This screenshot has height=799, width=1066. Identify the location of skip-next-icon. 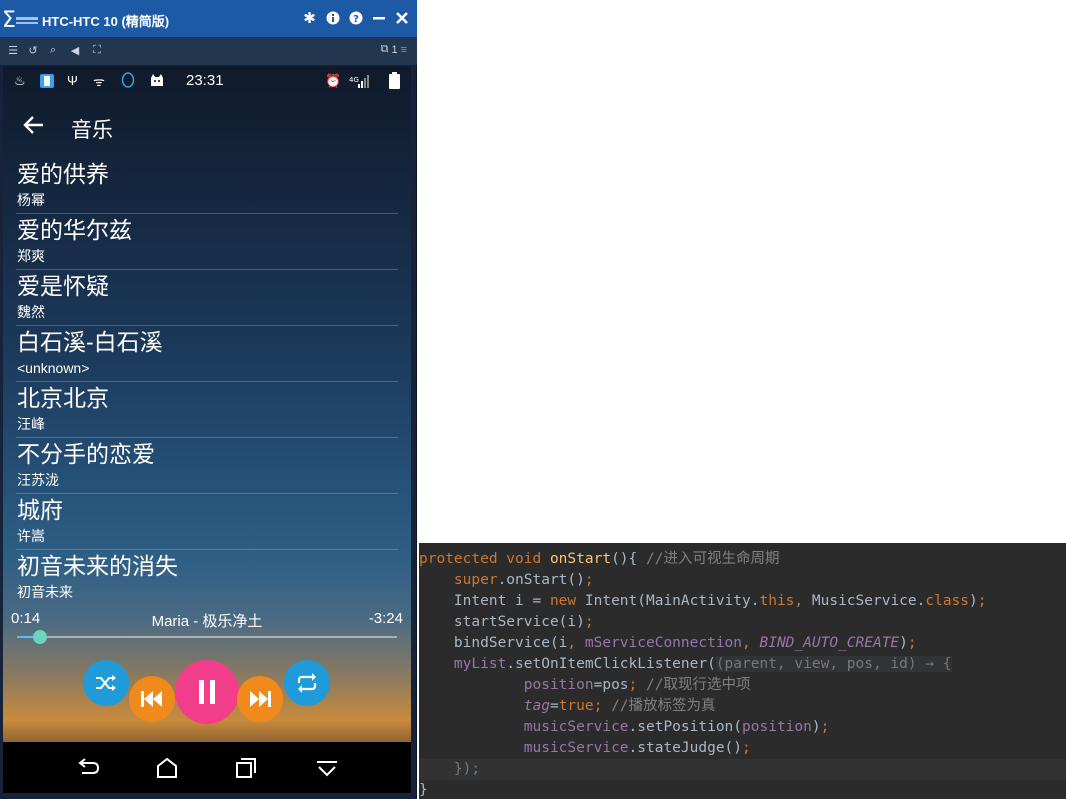
(260, 699).